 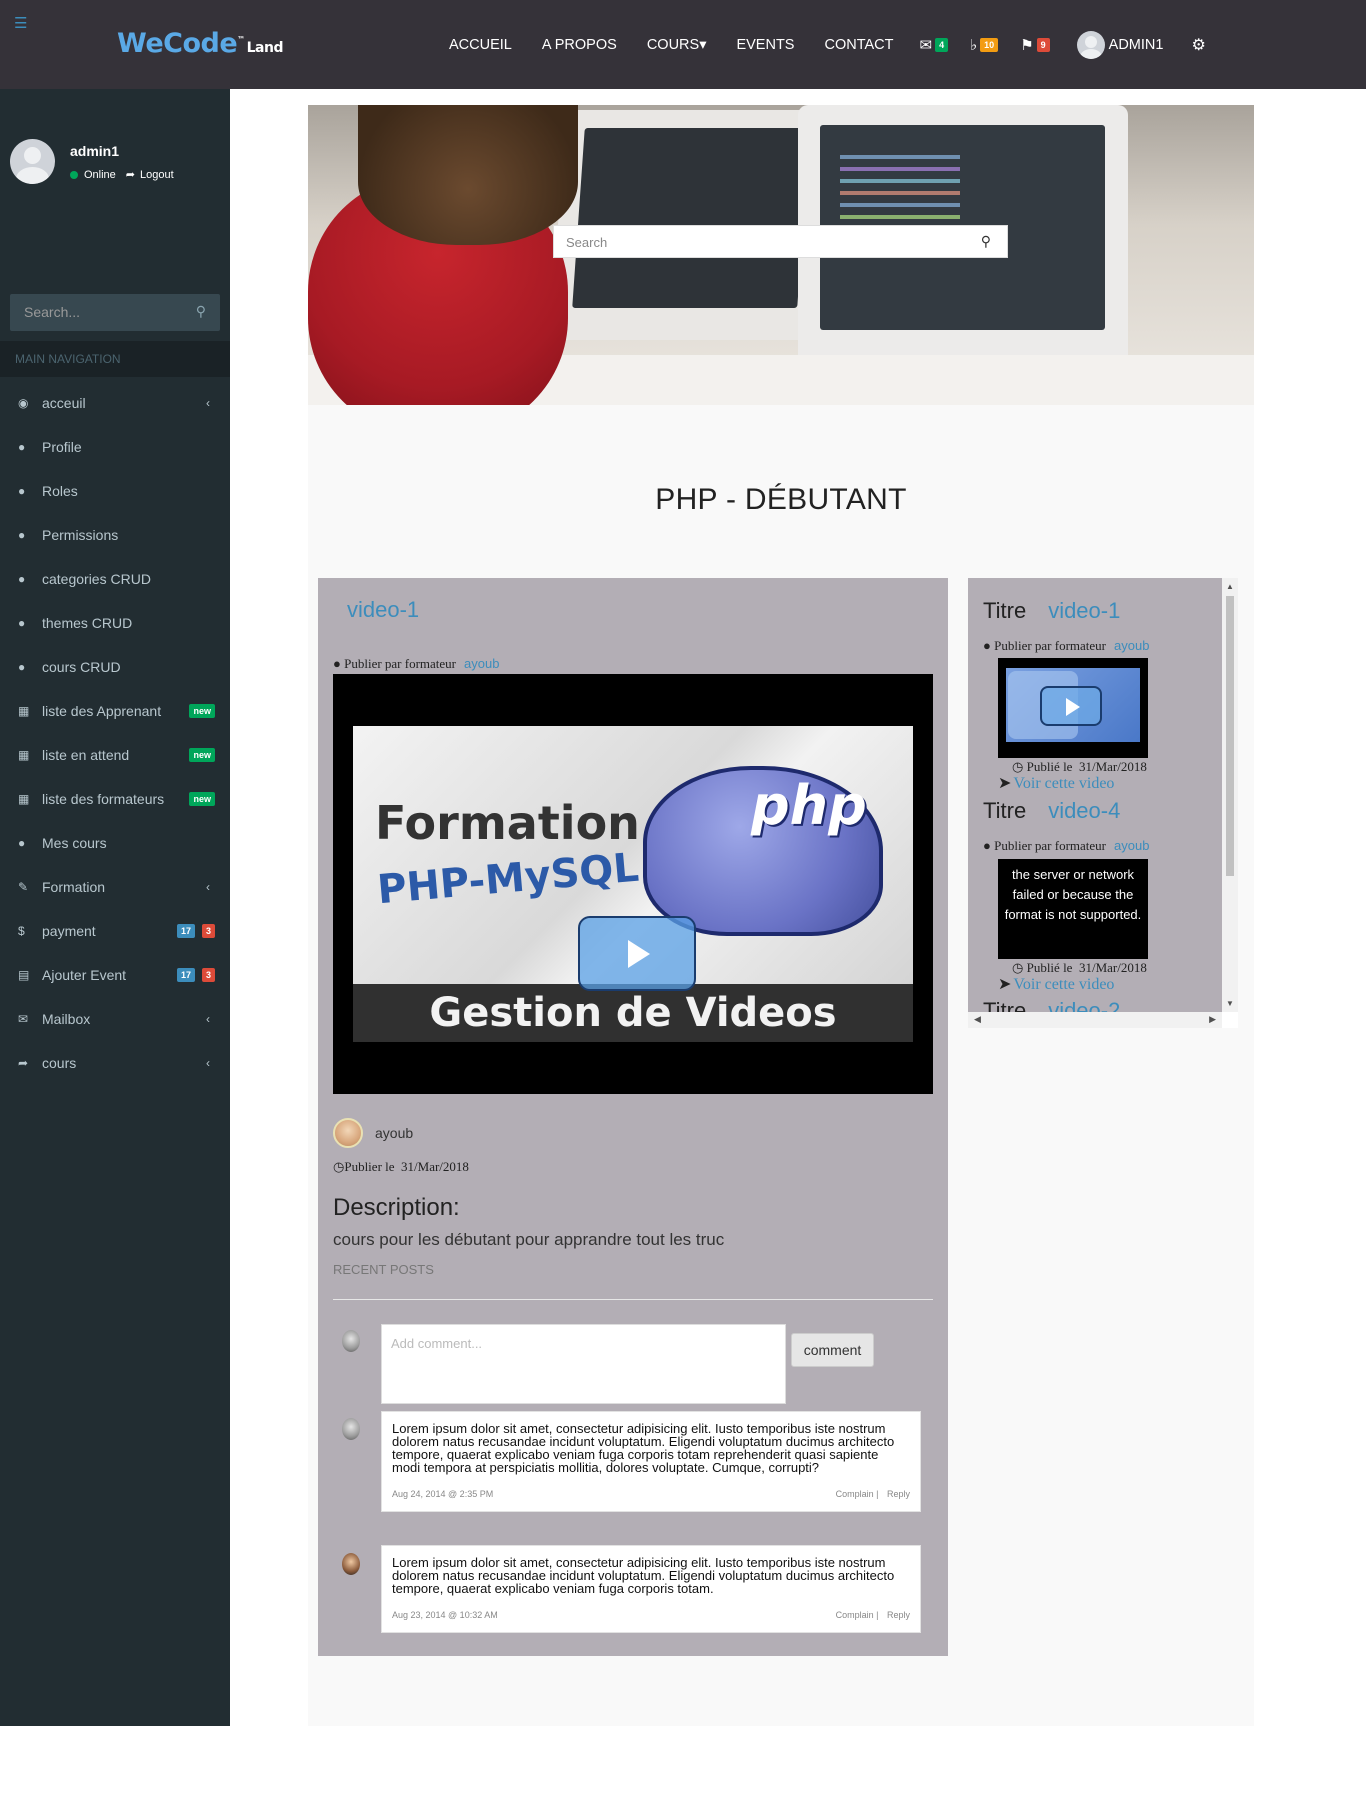 I want to click on flag-icon: ⚑, so click(x=1027, y=45).